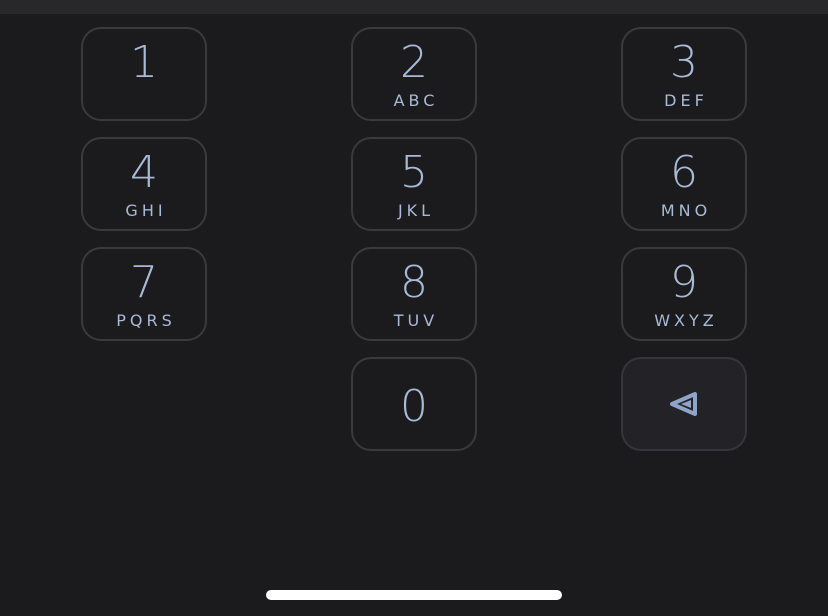 The width and height of the screenshot is (828, 616). I want to click on key-digit: 4, so click(144, 172).